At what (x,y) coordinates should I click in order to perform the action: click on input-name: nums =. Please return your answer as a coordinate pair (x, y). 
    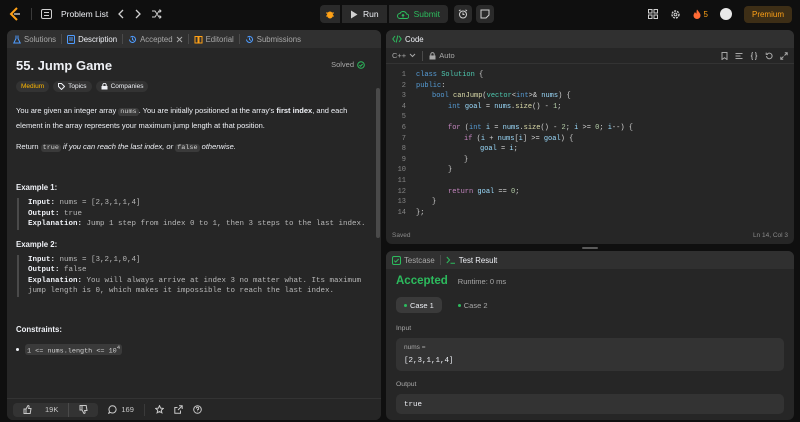
    Looking at the image, I should click on (415, 347).